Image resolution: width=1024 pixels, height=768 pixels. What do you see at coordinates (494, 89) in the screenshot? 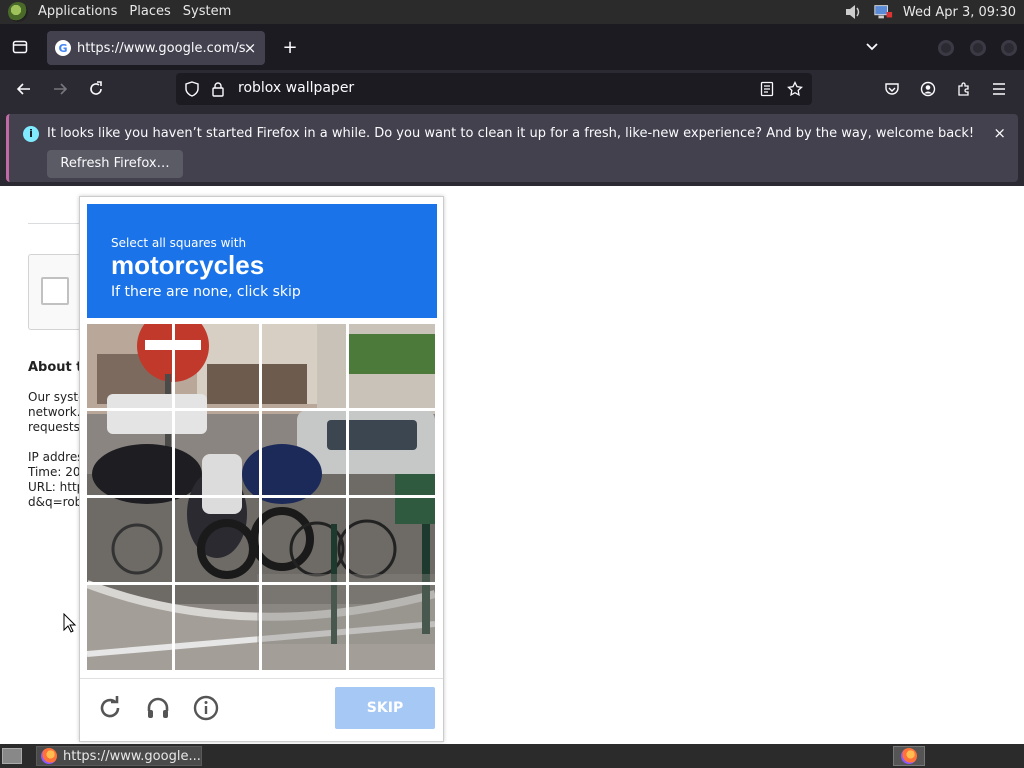
I see `url-bar: roblox wallpaper` at bounding box center [494, 89].